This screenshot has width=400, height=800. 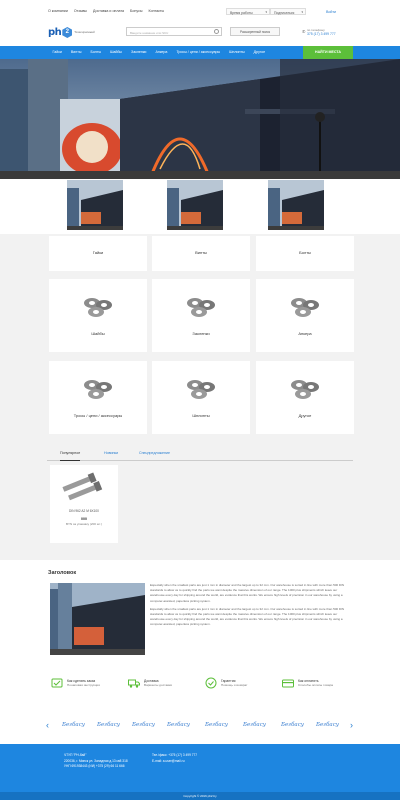 What do you see at coordinates (84, 524) in the screenshot?
I see `product-unit: BYN за упаковку (200 шт.)` at bounding box center [84, 524].